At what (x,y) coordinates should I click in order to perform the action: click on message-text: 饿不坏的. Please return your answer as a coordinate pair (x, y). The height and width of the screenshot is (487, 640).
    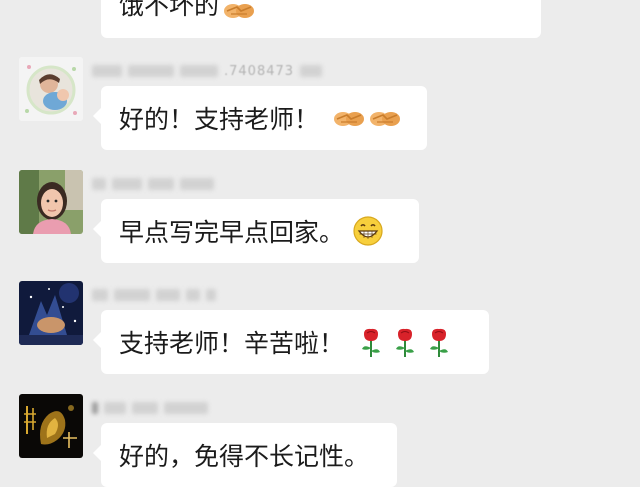
    Looking at the image, I should click on (169, 10).